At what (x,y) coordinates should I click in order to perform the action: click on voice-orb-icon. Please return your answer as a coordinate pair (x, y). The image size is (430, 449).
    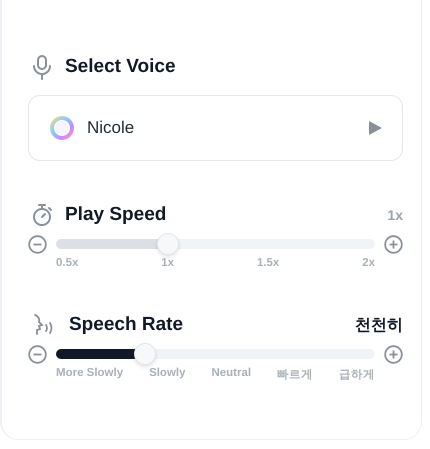
    Looking at the image, I should click on (62, 128).